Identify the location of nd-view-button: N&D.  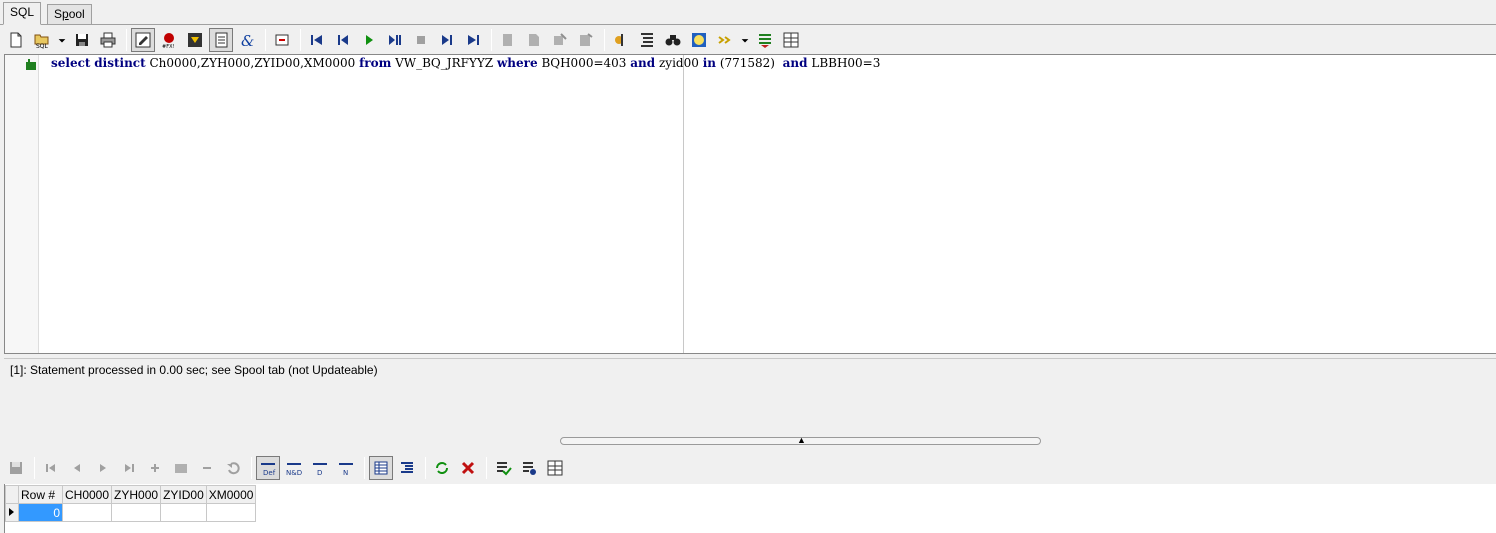
(294, 468).